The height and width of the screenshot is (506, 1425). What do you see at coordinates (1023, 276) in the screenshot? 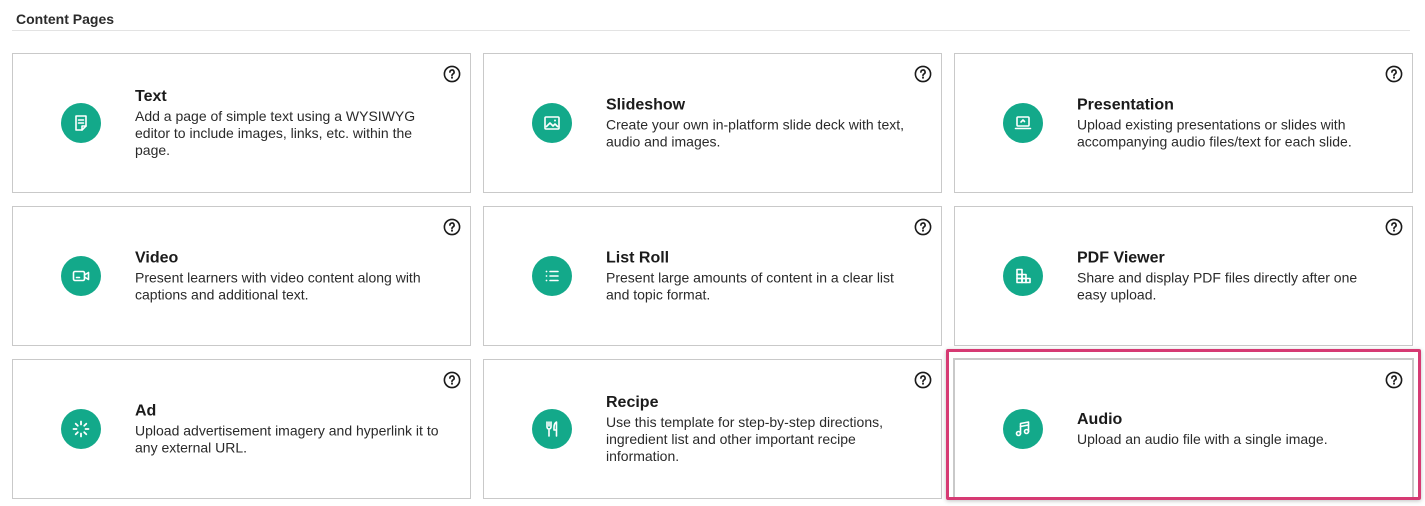
I see `pdf-grid-icon` at bounding box center [1023, 276].